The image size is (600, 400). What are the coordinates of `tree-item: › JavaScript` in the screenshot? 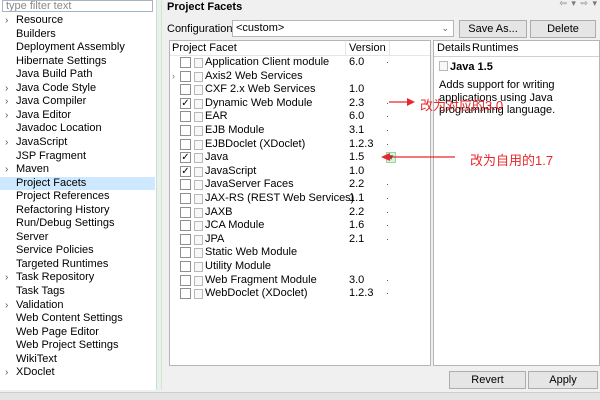 It's located at (77, 142).